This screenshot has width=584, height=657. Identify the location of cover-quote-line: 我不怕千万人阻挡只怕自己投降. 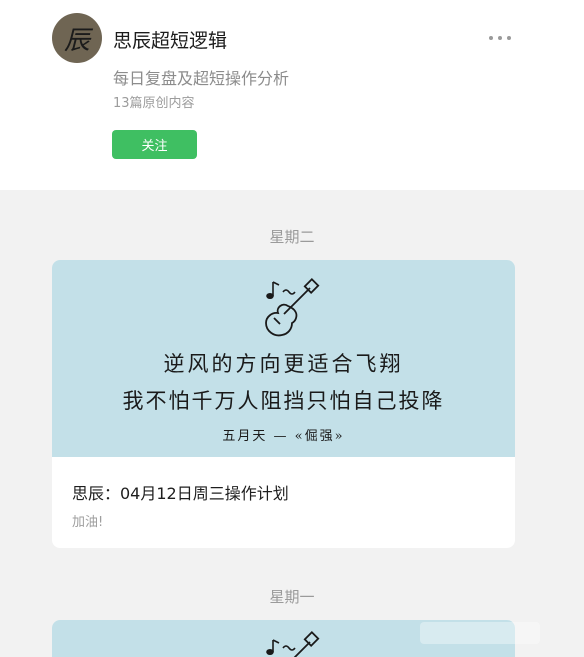
(283, 401).